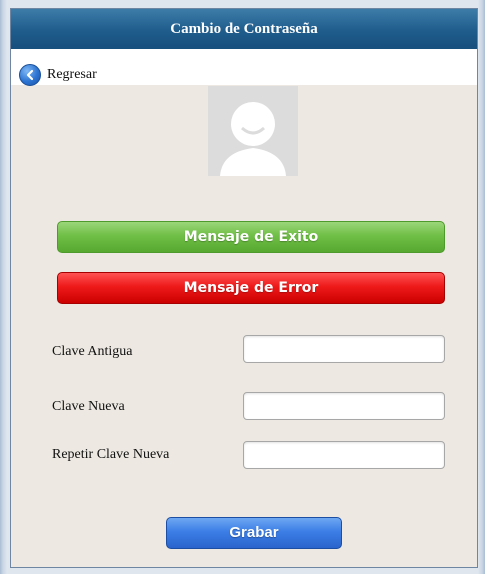 This screenshot has height=574, width=485. Describe the element at coordinates (72, 75) in the screenshot. I see `back-link-label: Regresar` at that location.